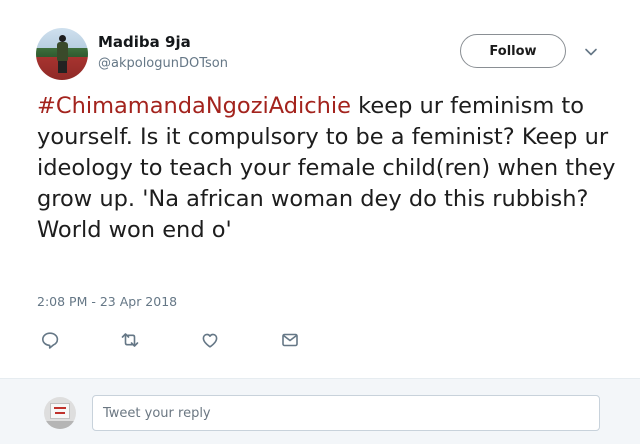 This screenshot has height=444, width=640. What do you see at coordinates (50, 340) in the screenshot?
I see `reply-icon` at bounding box center [50, 340].